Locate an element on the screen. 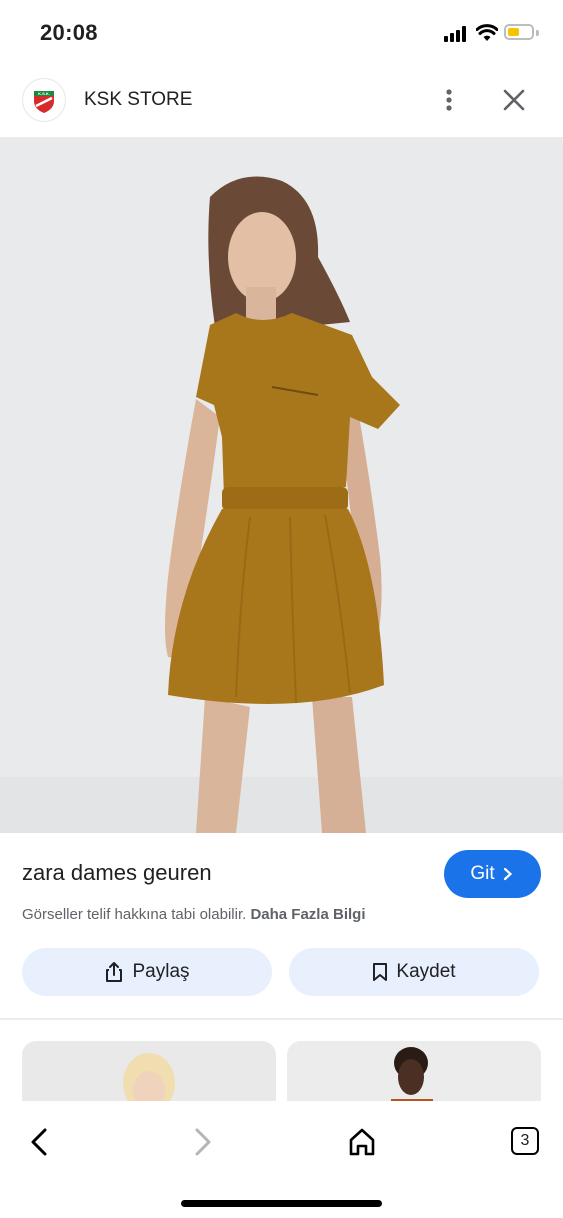 The height and width of the screenshot is (1218, 563). store-logo: K.S.K. is located at coordinates (44, 100).